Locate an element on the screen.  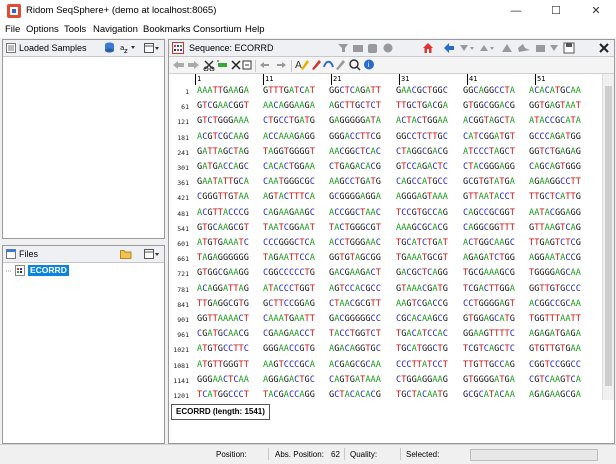
base-group: CAATGGGCGC is located at coordinates (289, 182).